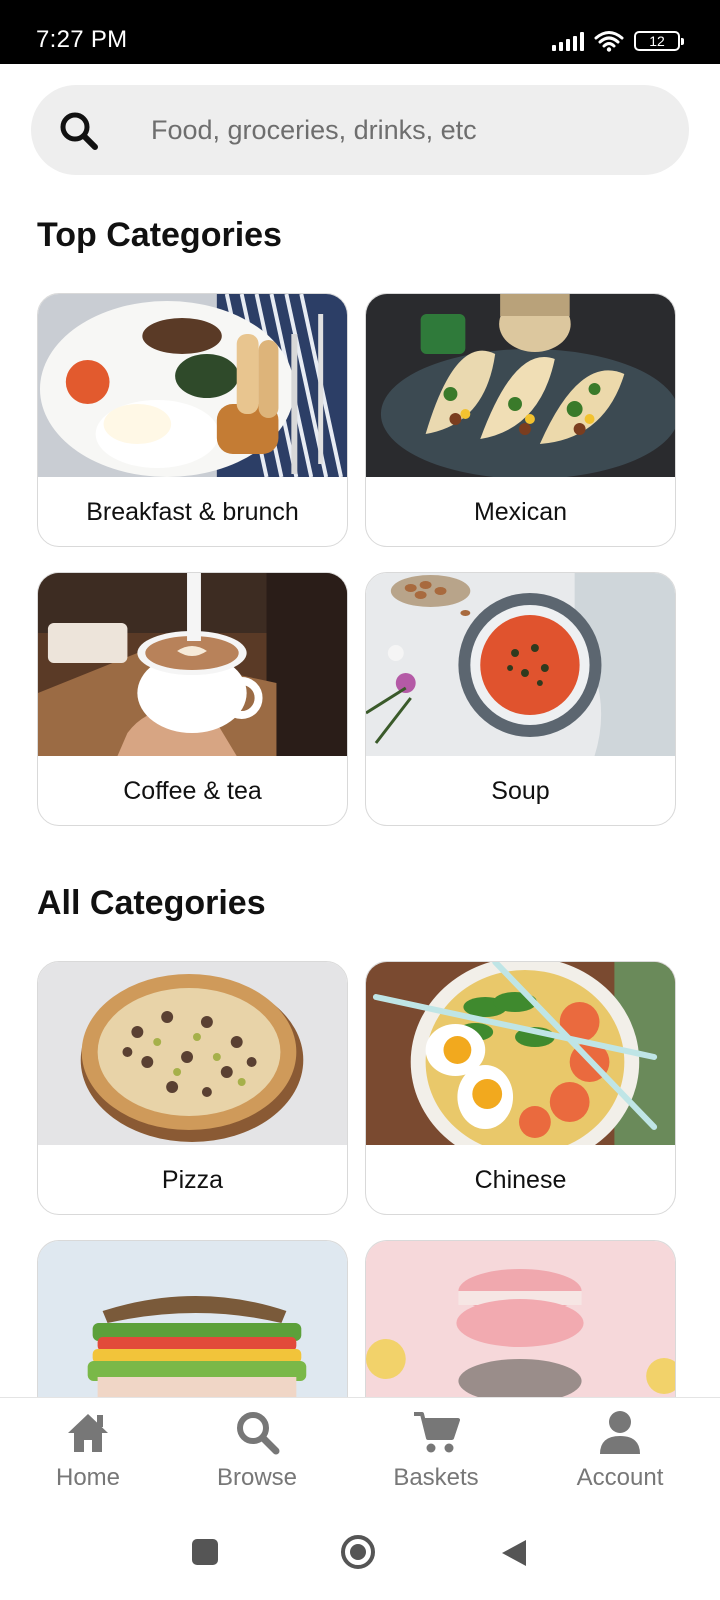 This screenshot has width=720, height=1600. I want to click on home-circle-icon, so click(358, 1552).